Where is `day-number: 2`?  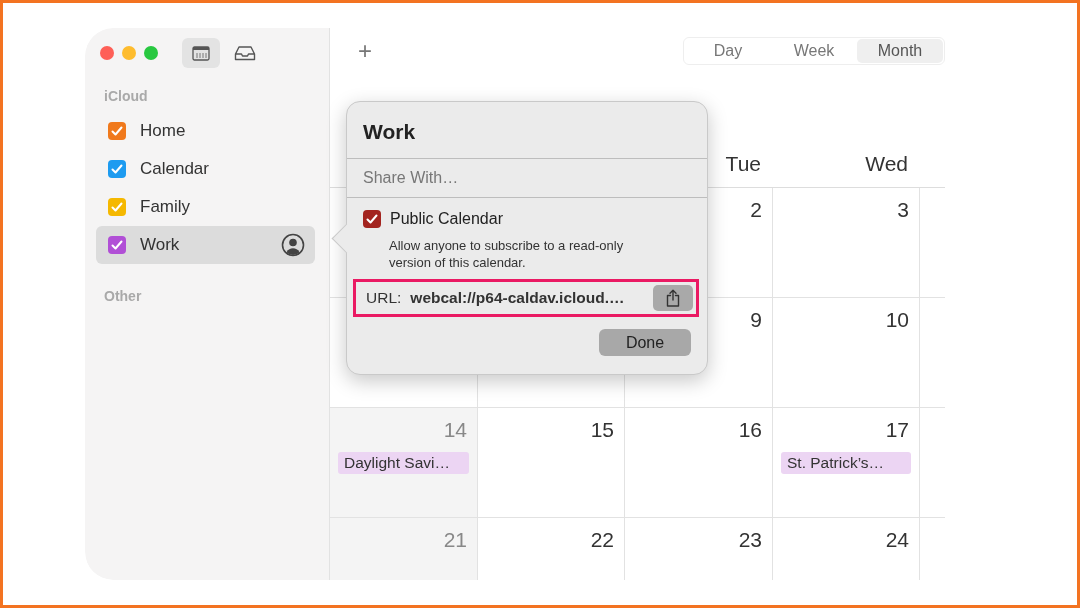
day-number: 2 is located at coordinates (756, 210).